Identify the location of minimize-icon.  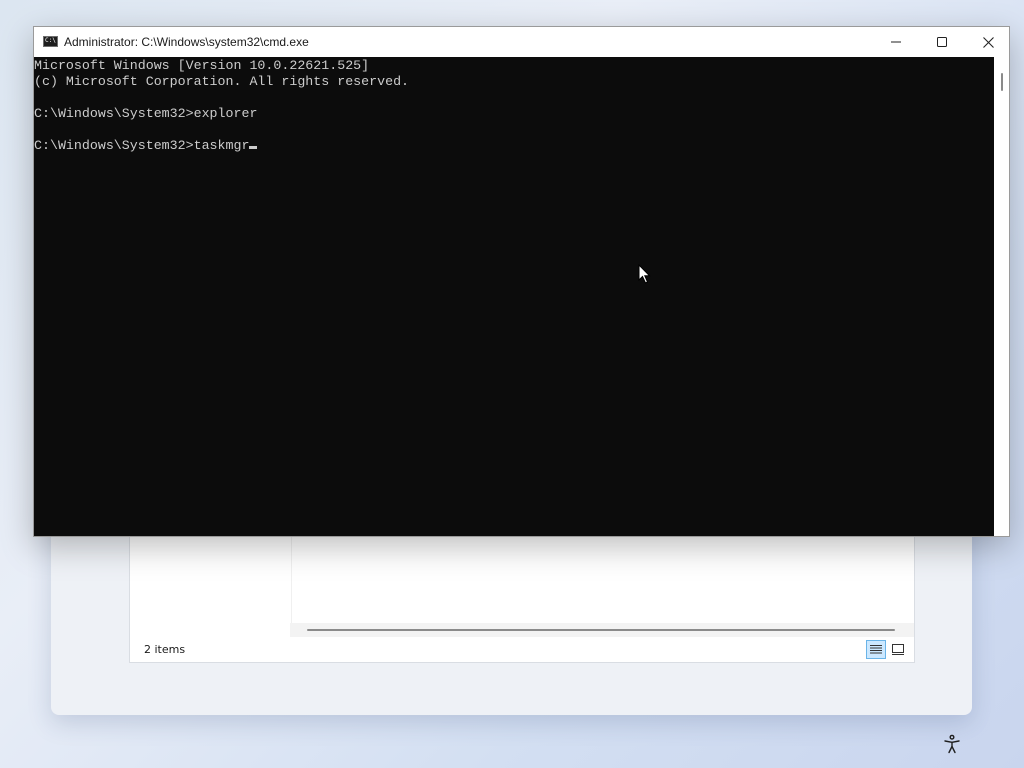
(896, 42).